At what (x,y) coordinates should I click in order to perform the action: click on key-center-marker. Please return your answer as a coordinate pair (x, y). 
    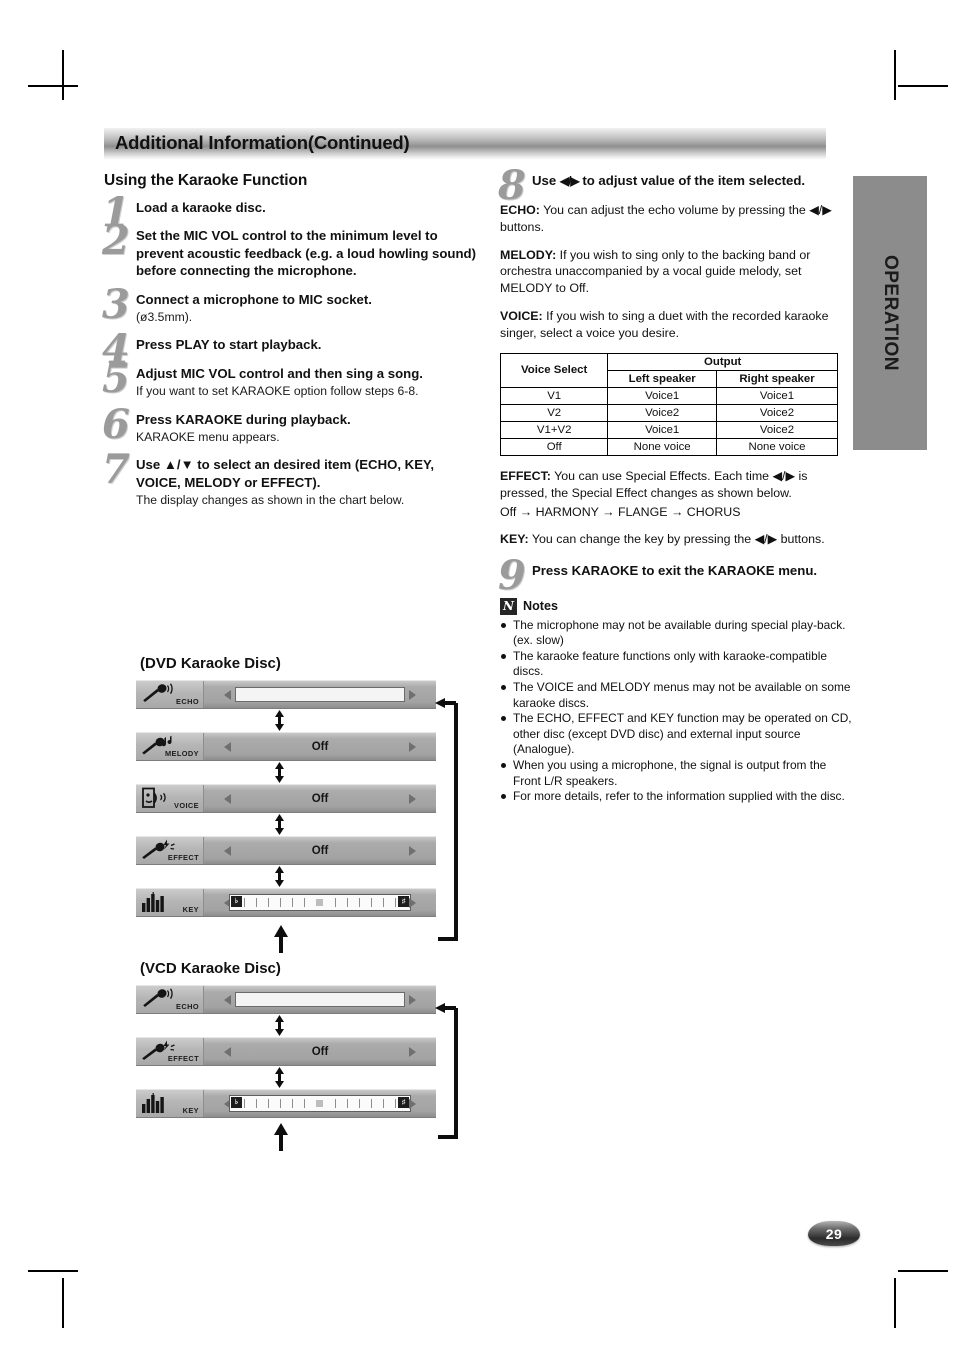
    Looking at the image, I should click on (320, 1103).